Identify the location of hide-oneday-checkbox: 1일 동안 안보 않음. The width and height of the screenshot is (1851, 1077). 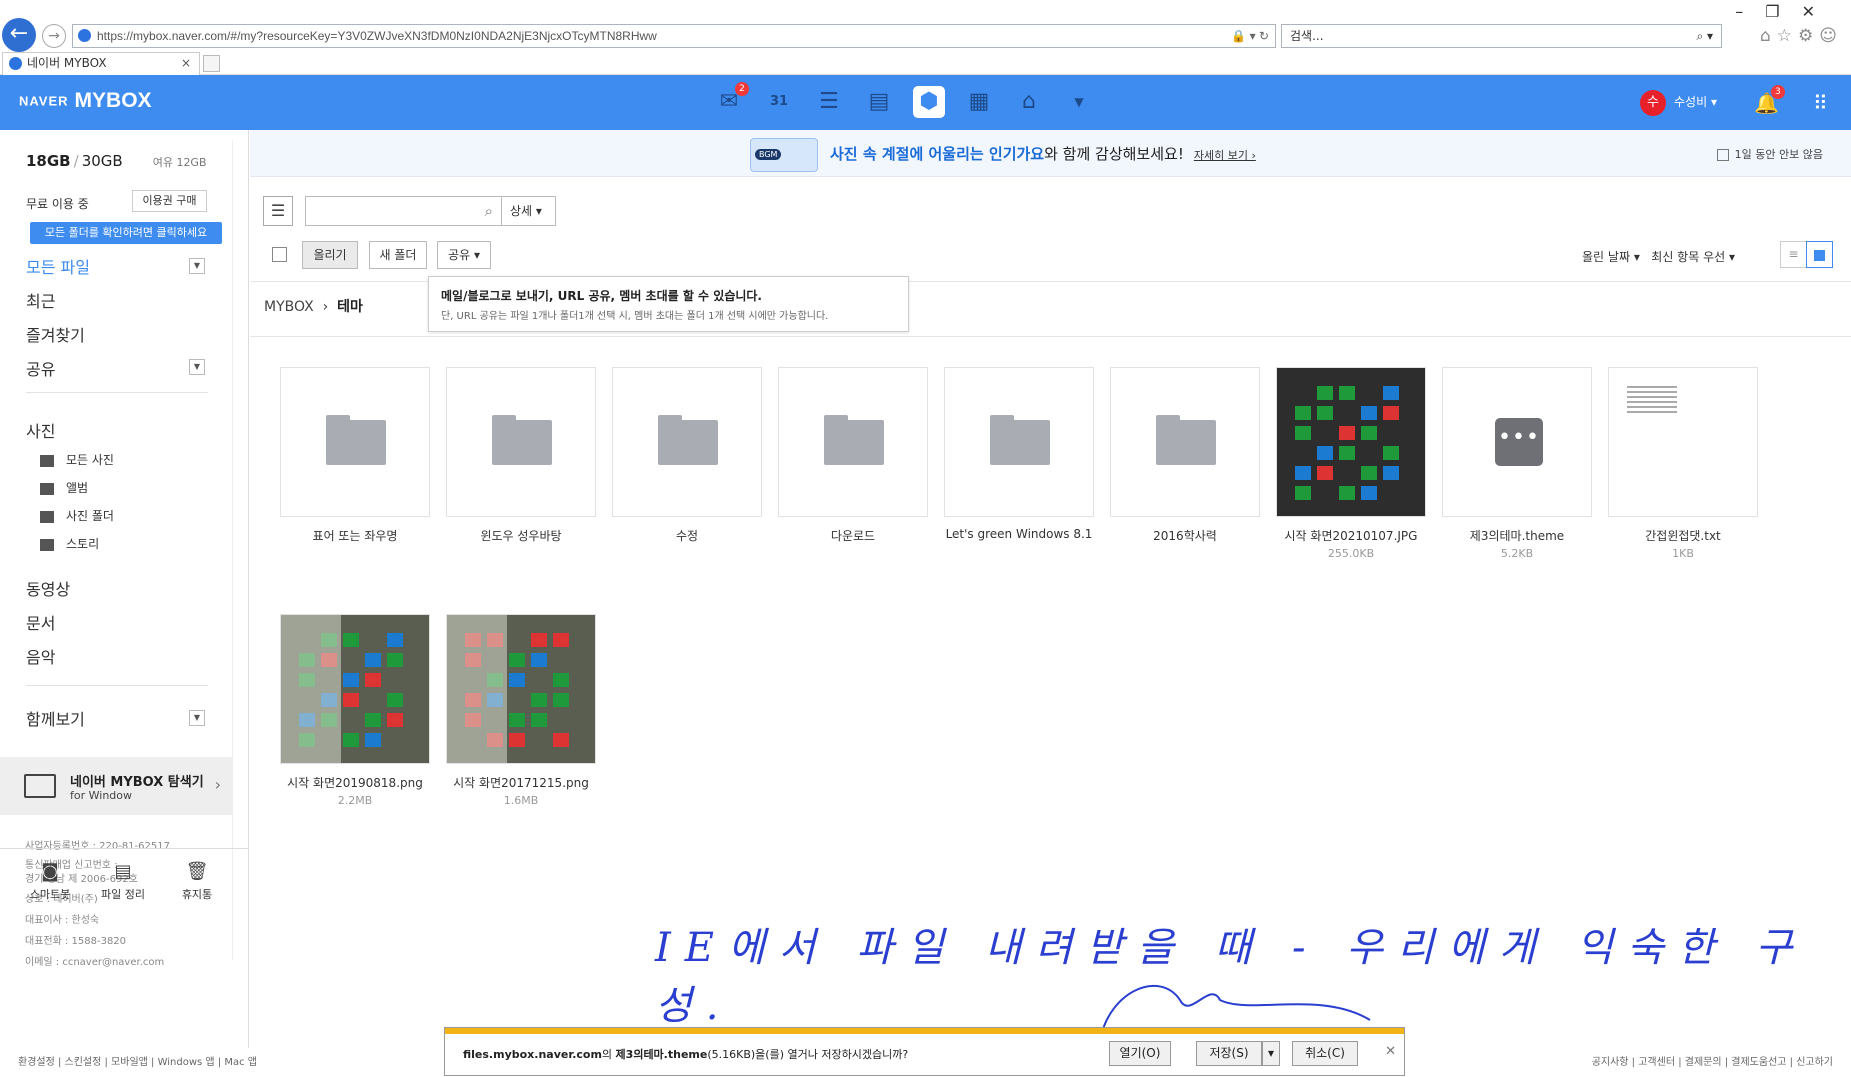
(1769, 154).